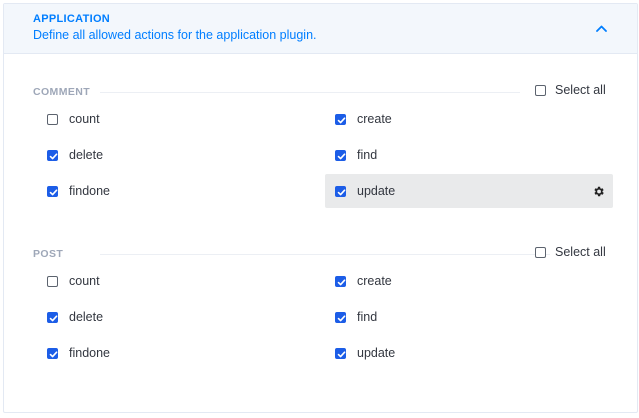 The width and height of the screenshot is (639, 418). Describe the element at coordinates (52, 254) in the screenshot. I see `section-label: POST` at that location.